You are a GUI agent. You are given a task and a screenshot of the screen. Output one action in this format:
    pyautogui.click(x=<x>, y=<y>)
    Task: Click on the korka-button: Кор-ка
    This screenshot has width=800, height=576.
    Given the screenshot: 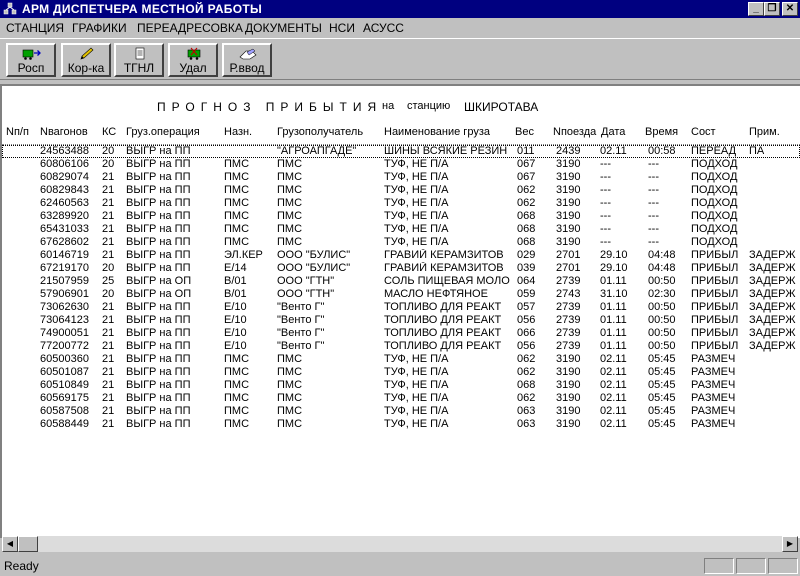 What is the action you would take?
    pyautogui.click(x=86, y=60)
    